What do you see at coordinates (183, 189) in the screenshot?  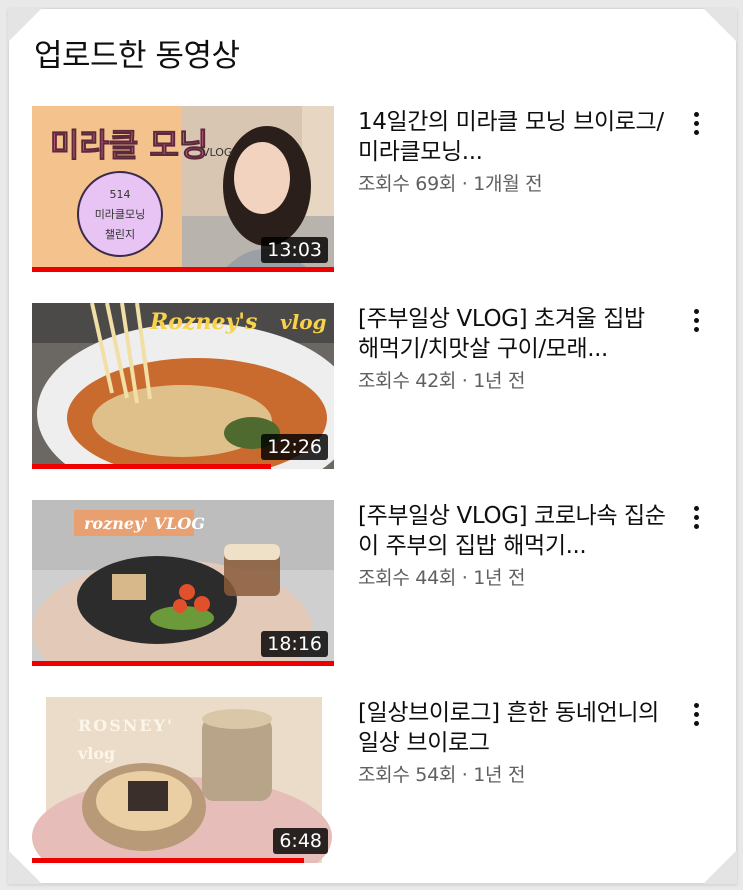 I see `video-thumbnail: 미라클 모닝 VLOG 514 미라클모닝 챌린지 13:03` at bounding box center [183, 189].